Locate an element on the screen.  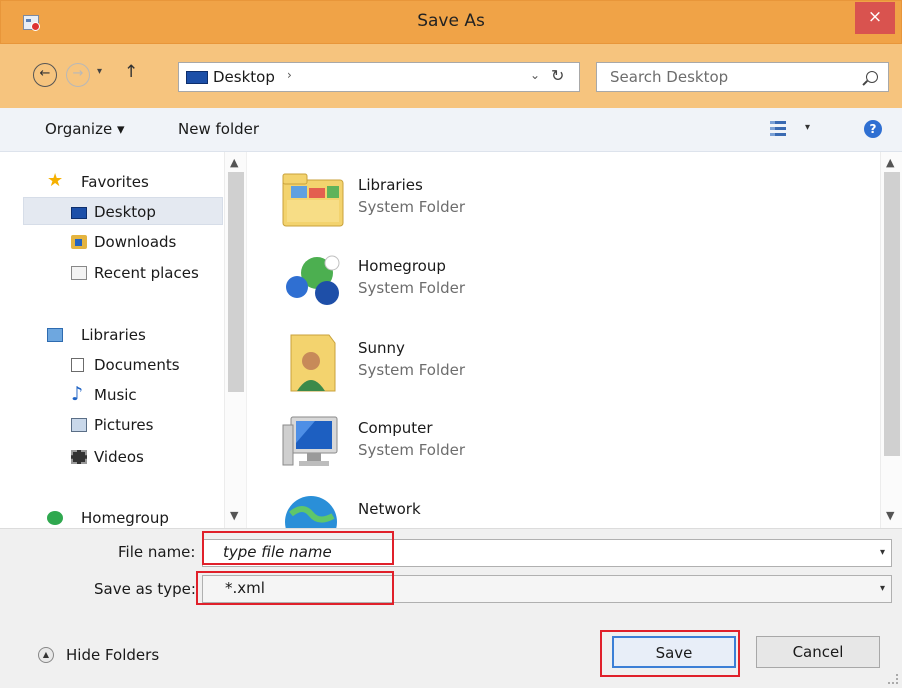
address-location: Desktop is located at coordinates (244, 77).